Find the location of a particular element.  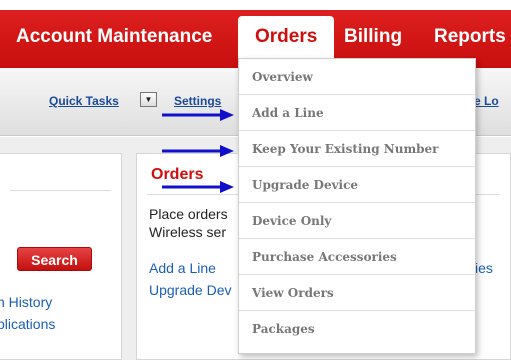

menu-item-upgrade-device: Upgrade Device is located at coordinates (357, 185).